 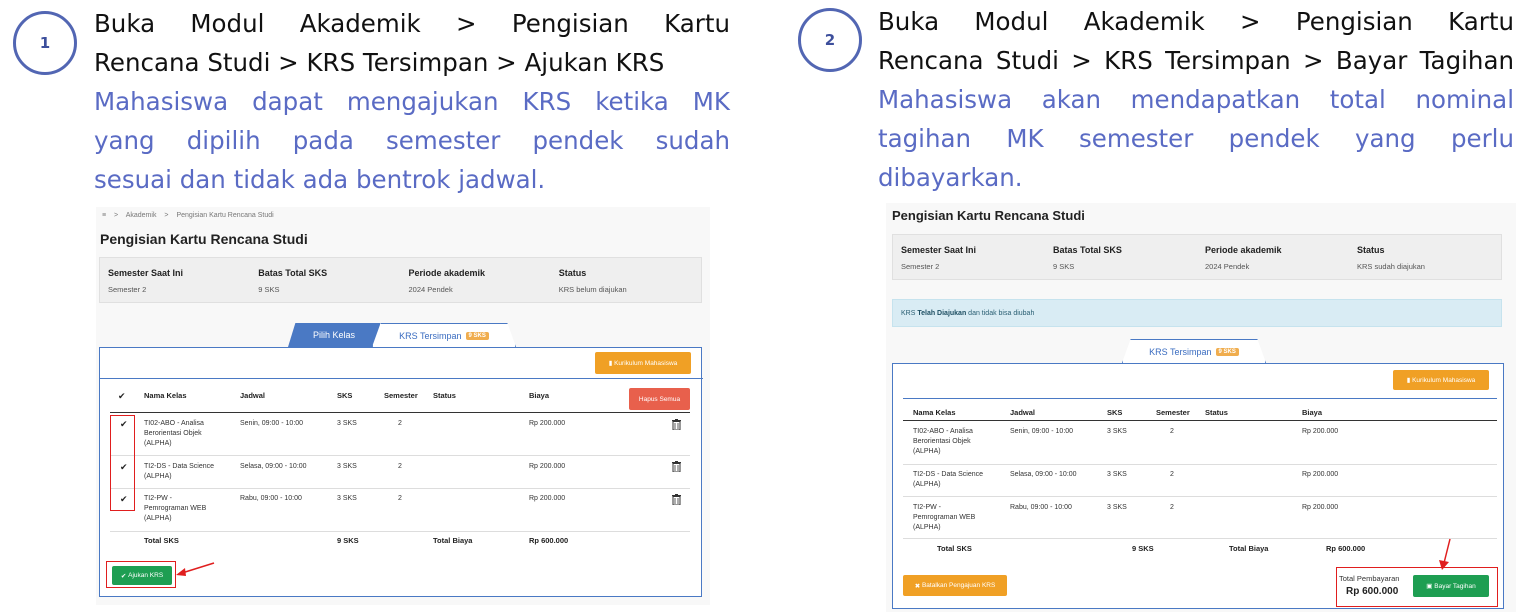 What do you see at coordinates (334, 335) in the screenshot?
I see `tab-pilih-kelas: Pilih Kelas` at bounding box center [334, 335].